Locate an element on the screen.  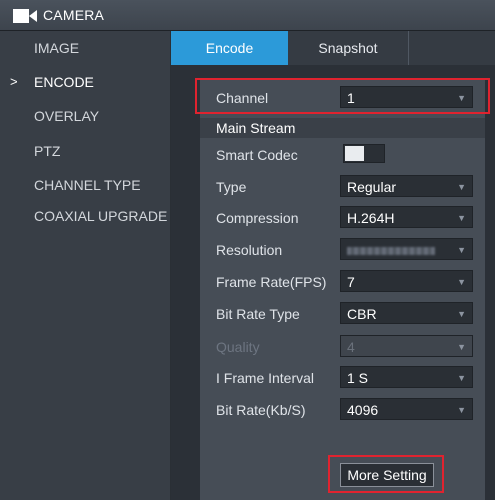
bit-rate-type-row: Bit Rate Type CBR ▼ is located at coordinates (342, 313).